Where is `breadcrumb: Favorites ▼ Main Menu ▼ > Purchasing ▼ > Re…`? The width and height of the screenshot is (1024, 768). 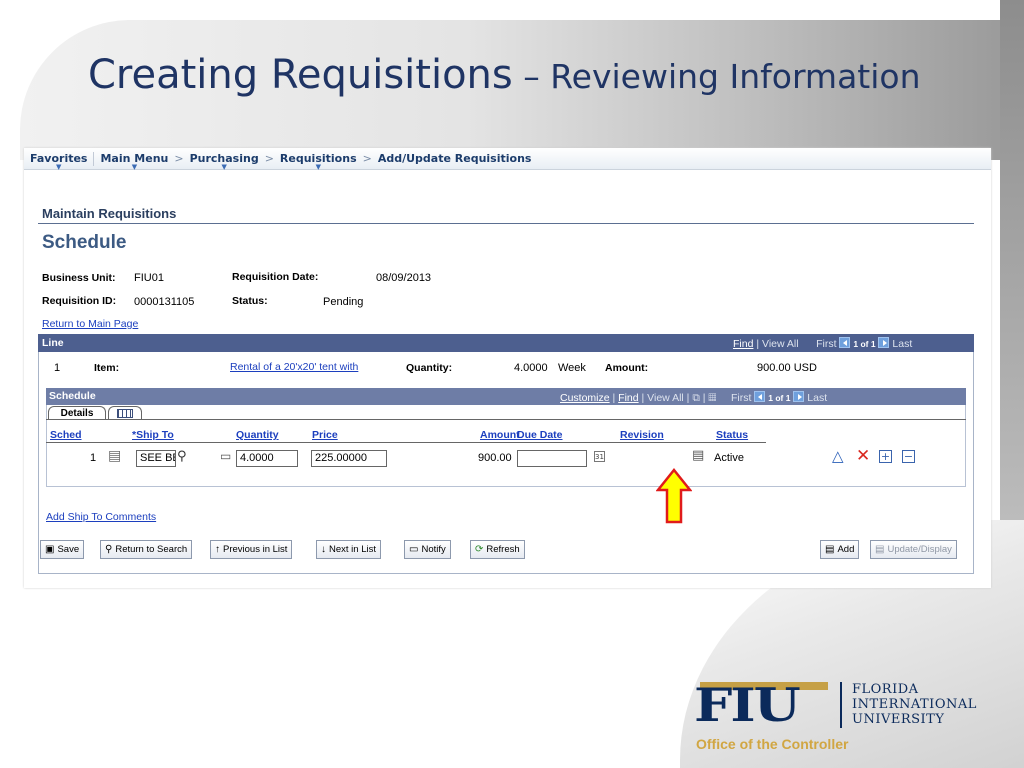 breadcrumb: Favorites ▼ Main Menu ▼ > Purchasing ▼ > Re… is located at coordinates (507, 159).